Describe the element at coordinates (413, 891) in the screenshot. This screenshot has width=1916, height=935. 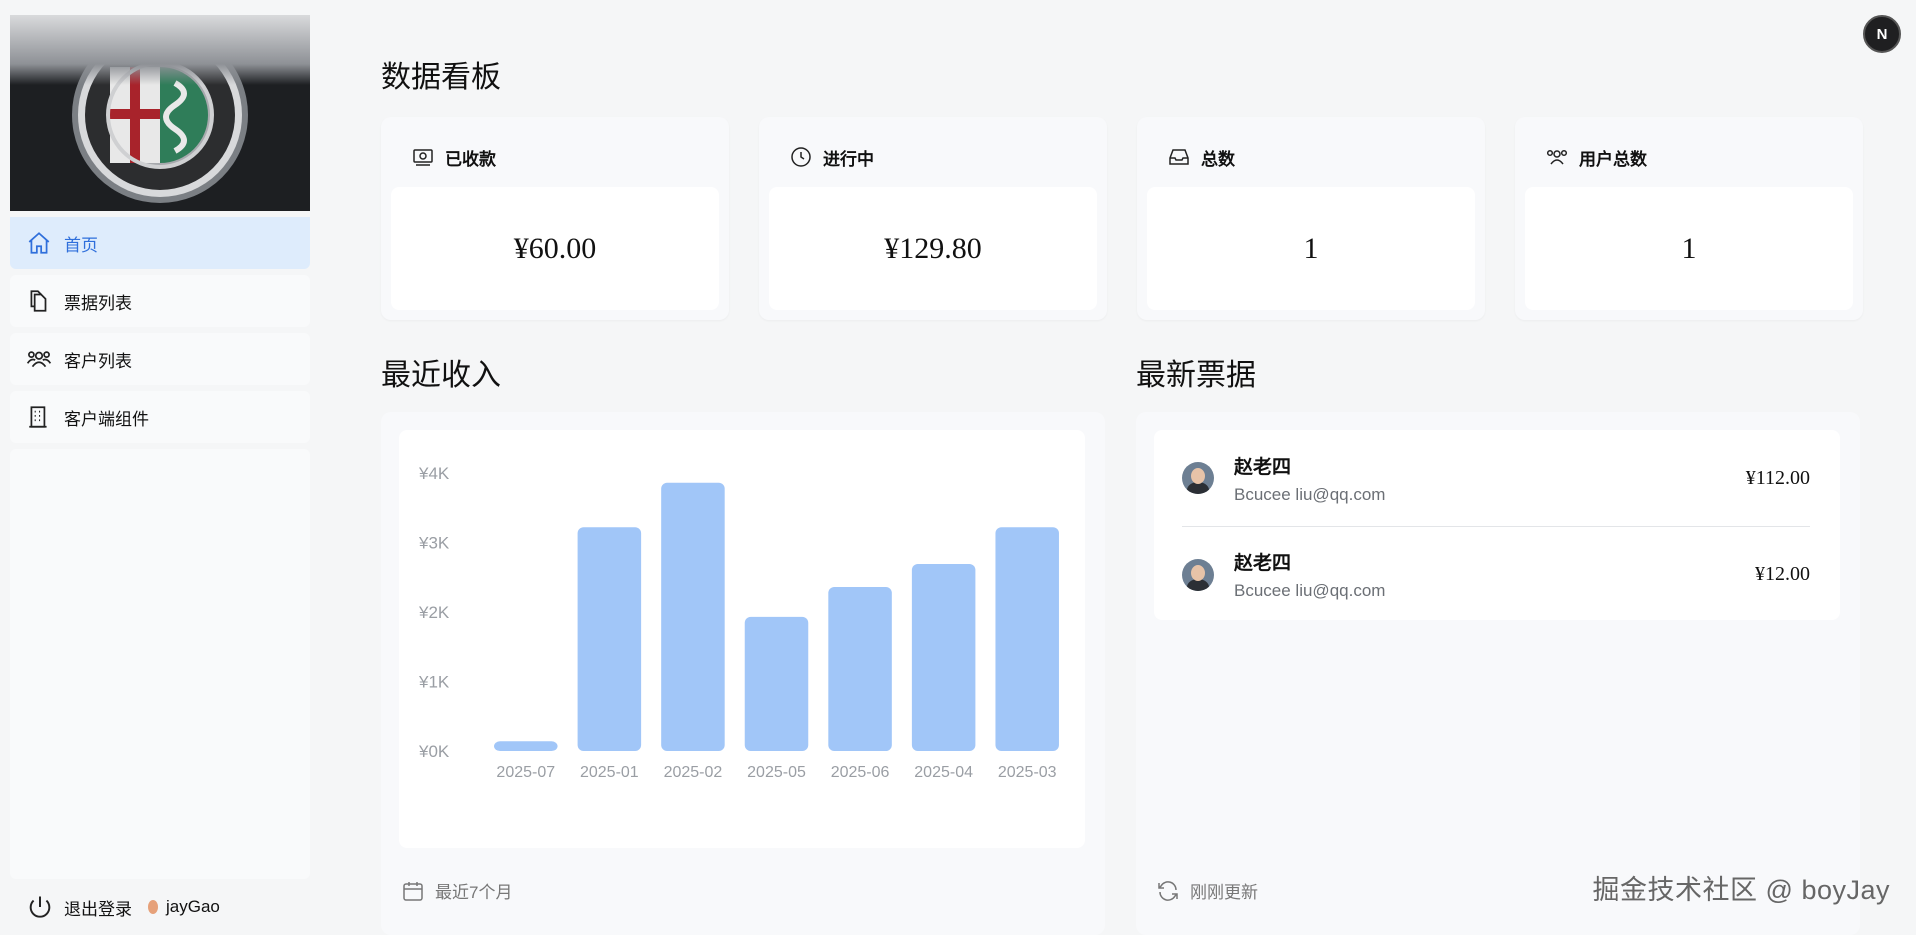
I see `calendar-icon` at that location.